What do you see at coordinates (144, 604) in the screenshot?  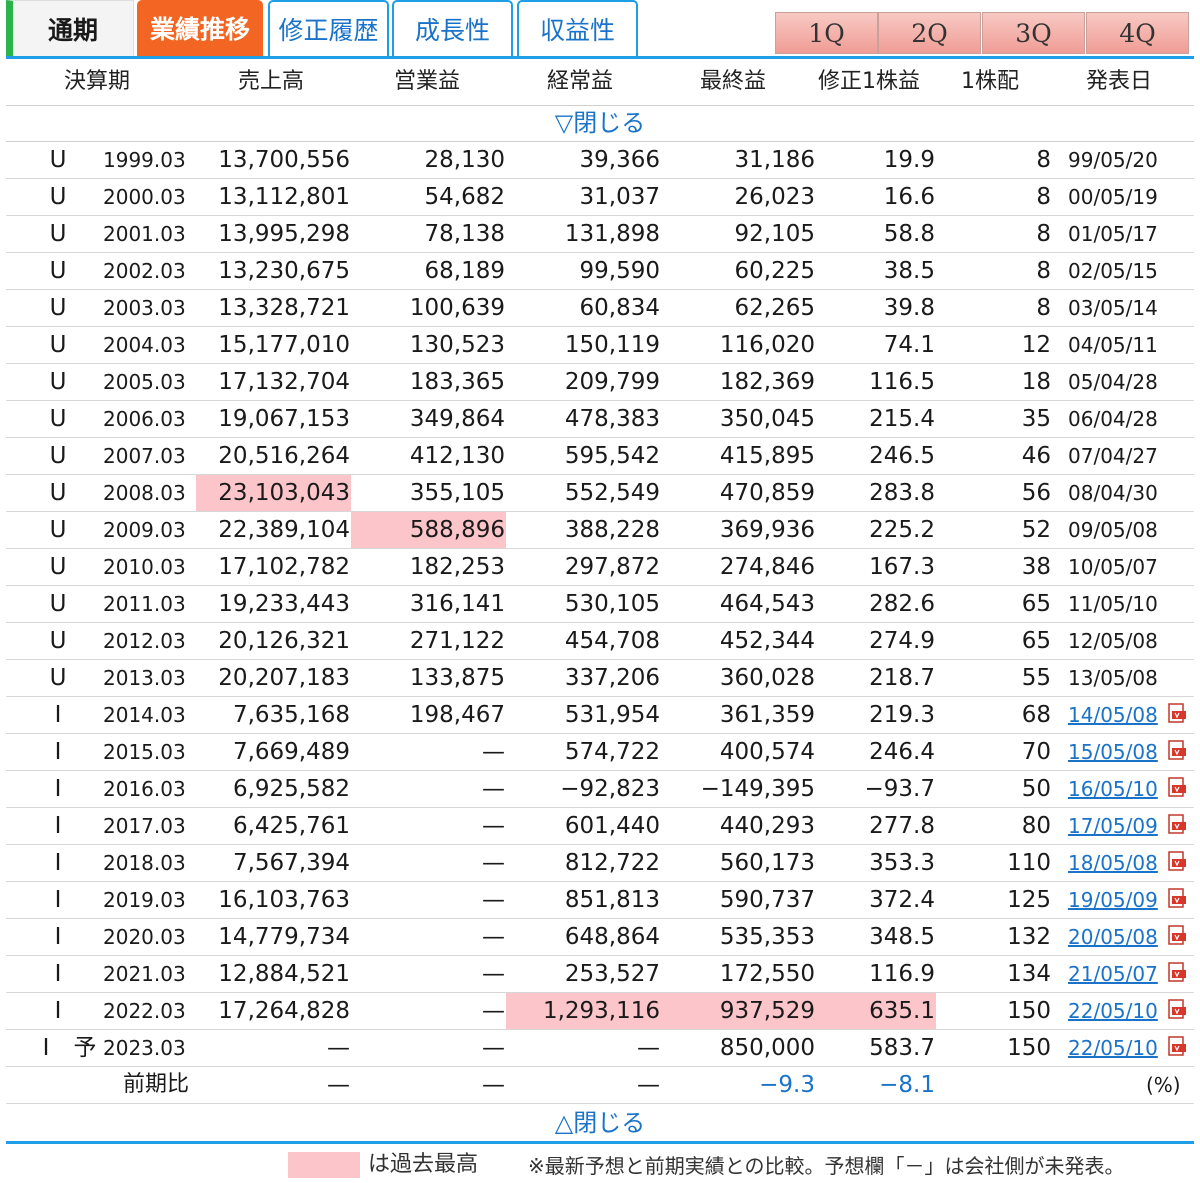 I see `period-cell: 2011.03` at bounding box center [144, 604].